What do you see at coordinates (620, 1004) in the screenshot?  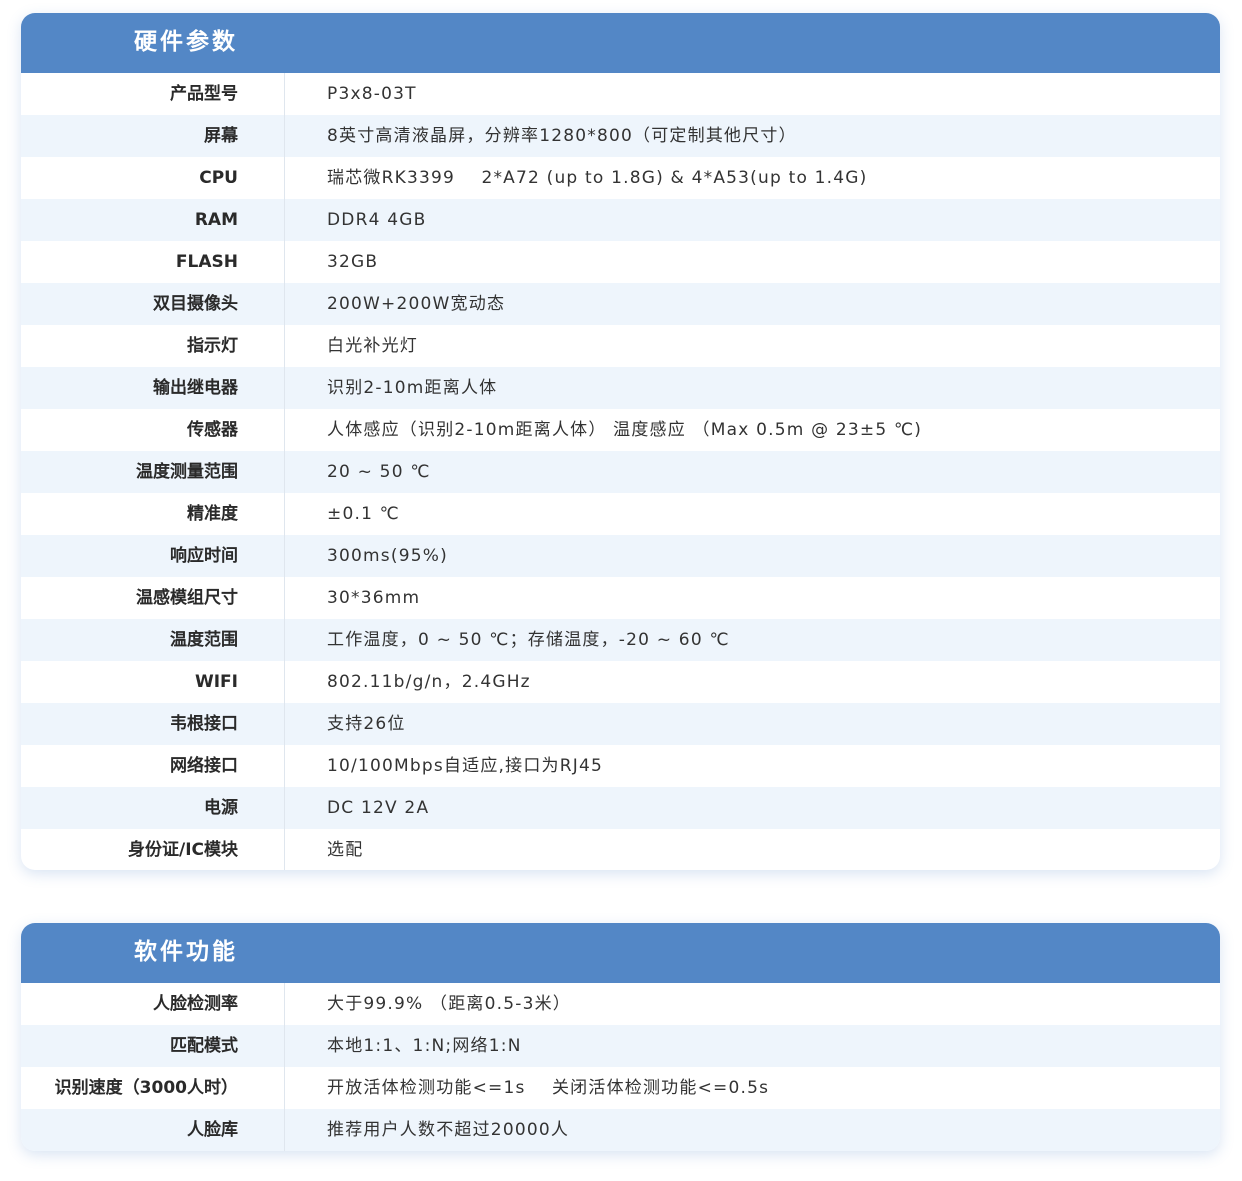 I see `table-row: 人脸检测率 大于99.9% （距离0.5-3米）` at bounding box center [620, 1004].